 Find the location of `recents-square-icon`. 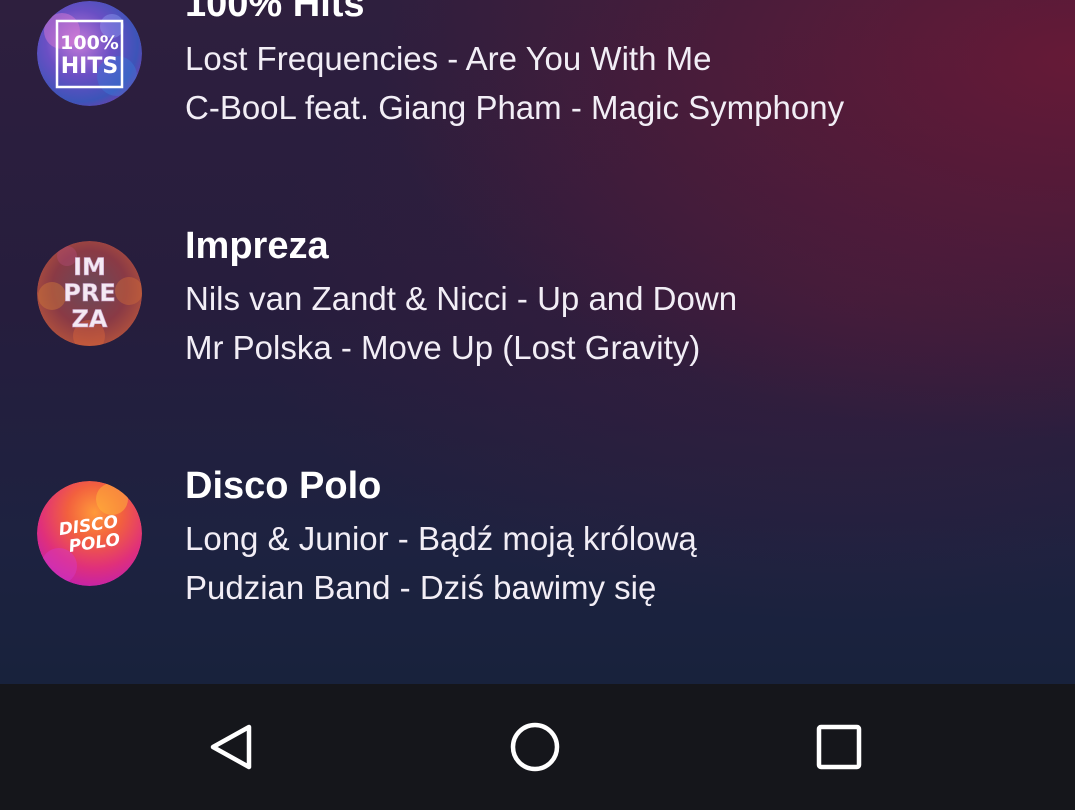

recents-square-icon is located at coordinates (839, 747).